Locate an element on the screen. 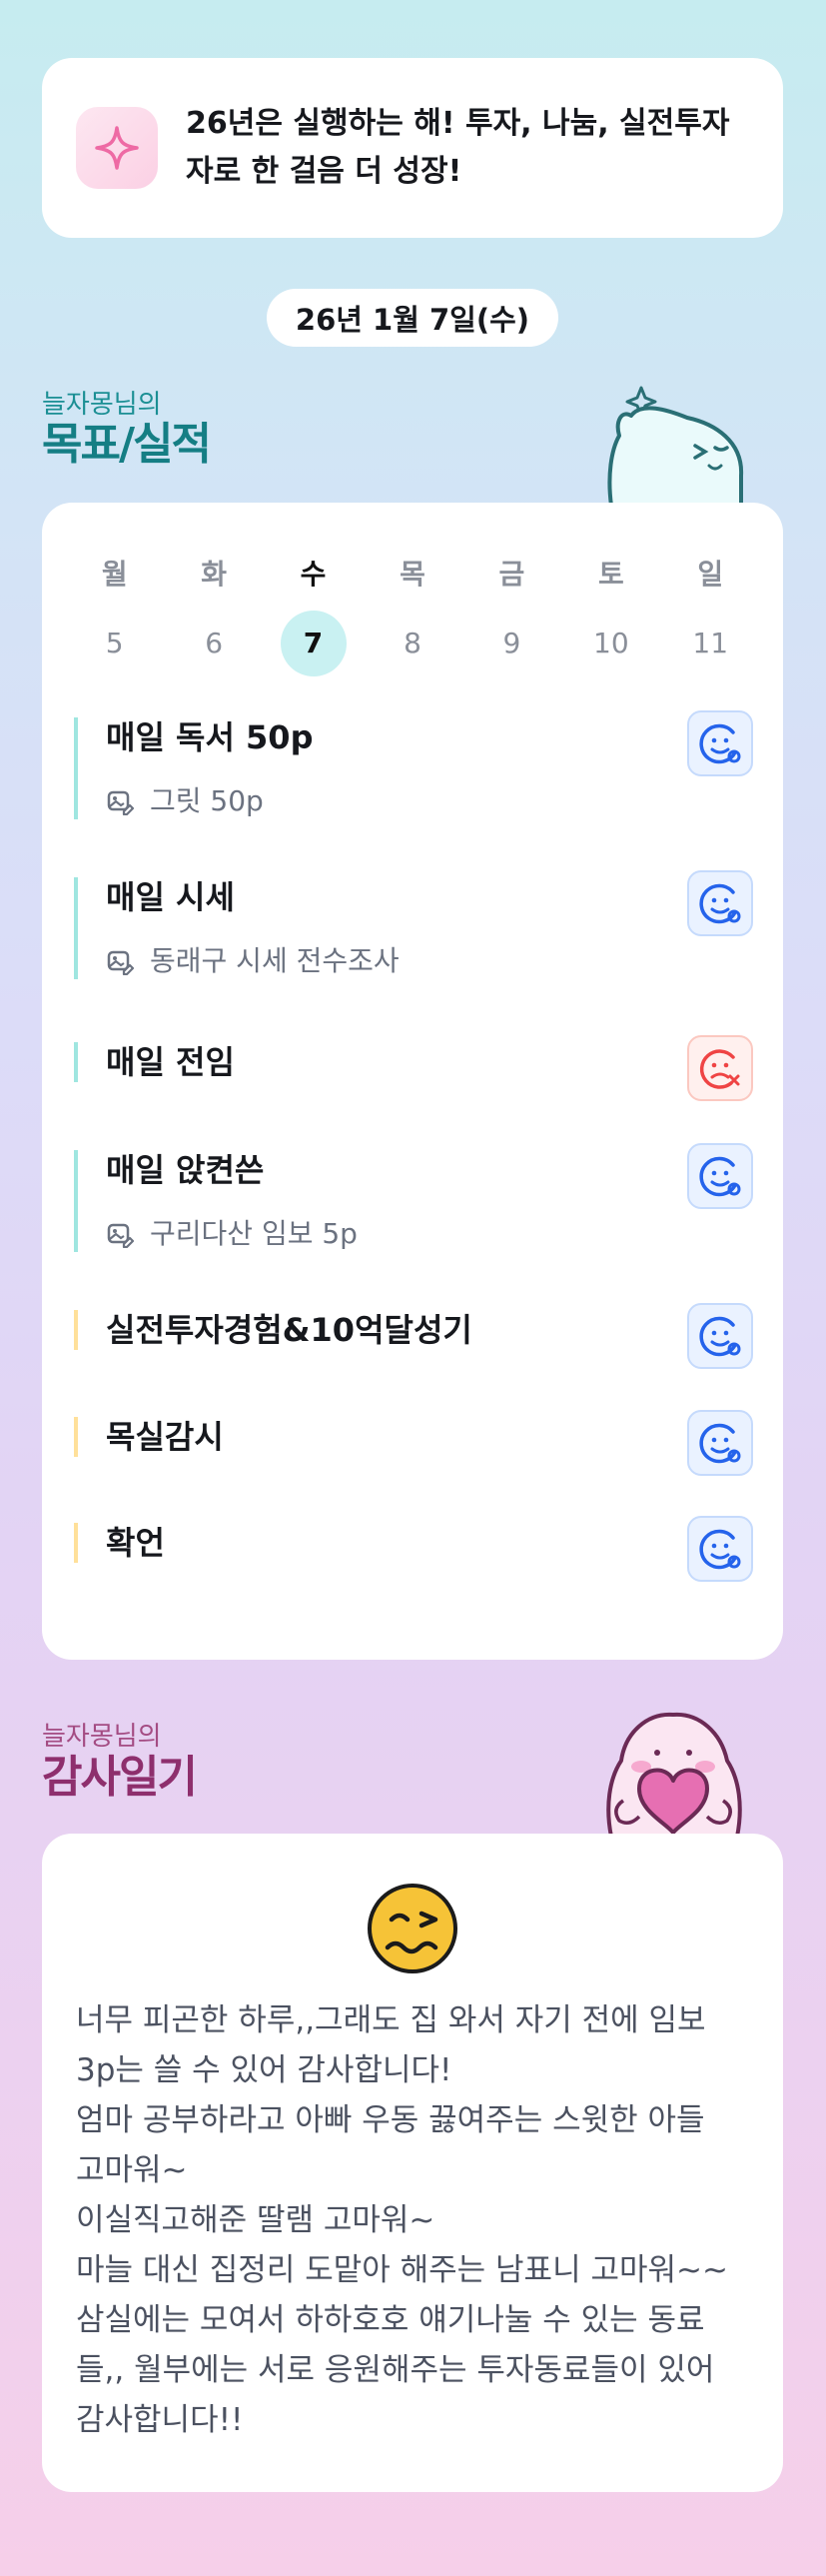 The width and height of the screenshot is (826, 2576). goal-title: 매일 앉켠쓴 is located at coordinates (185, 1170).